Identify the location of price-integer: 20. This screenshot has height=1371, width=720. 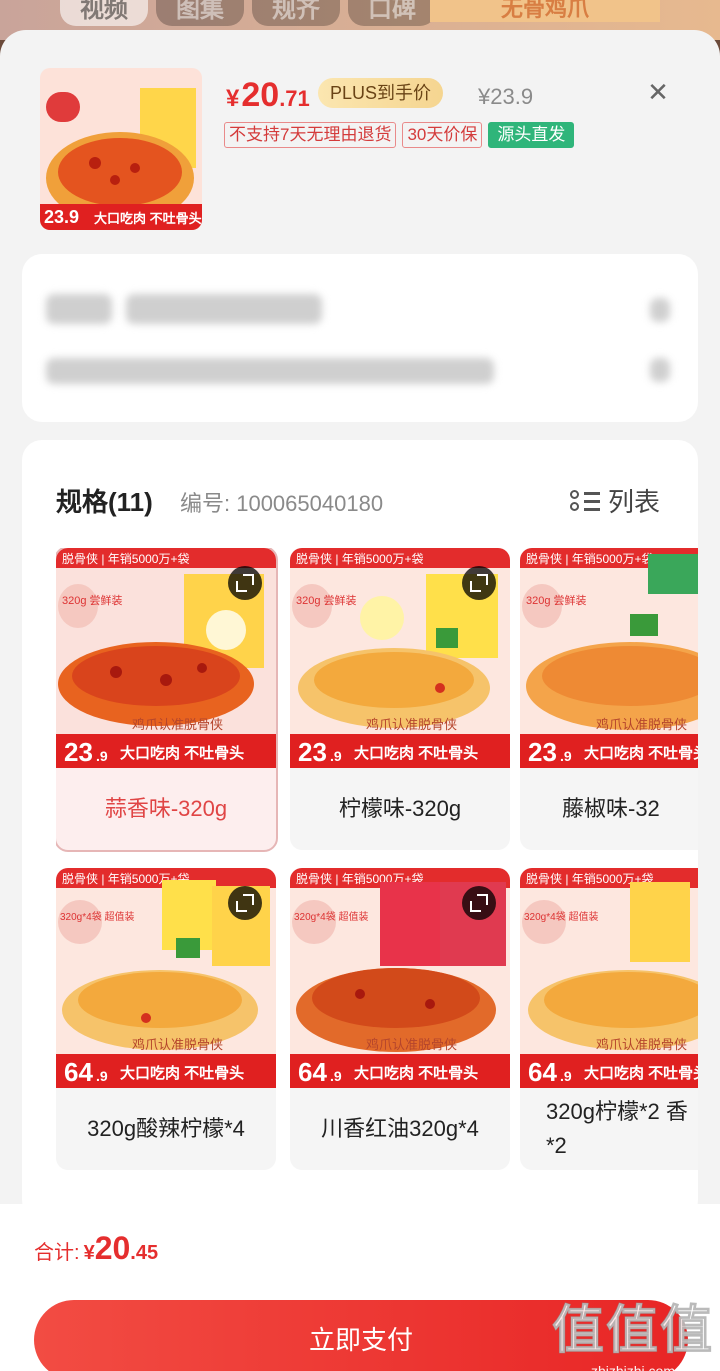
(260, 95).